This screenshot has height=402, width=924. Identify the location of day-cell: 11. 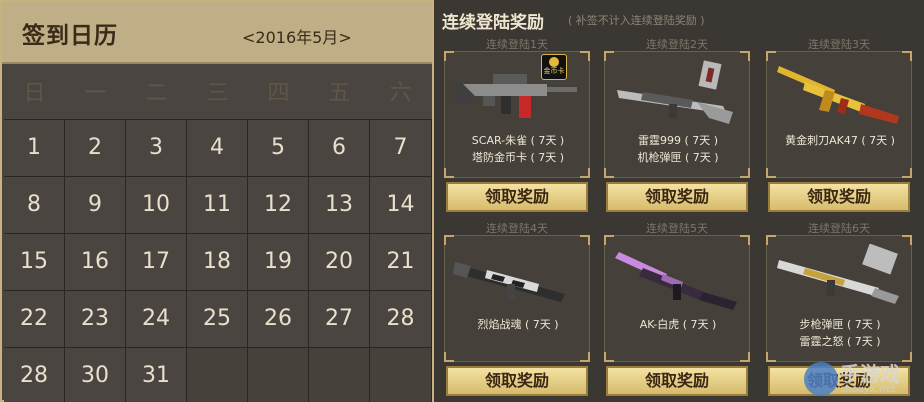
(217, 205).